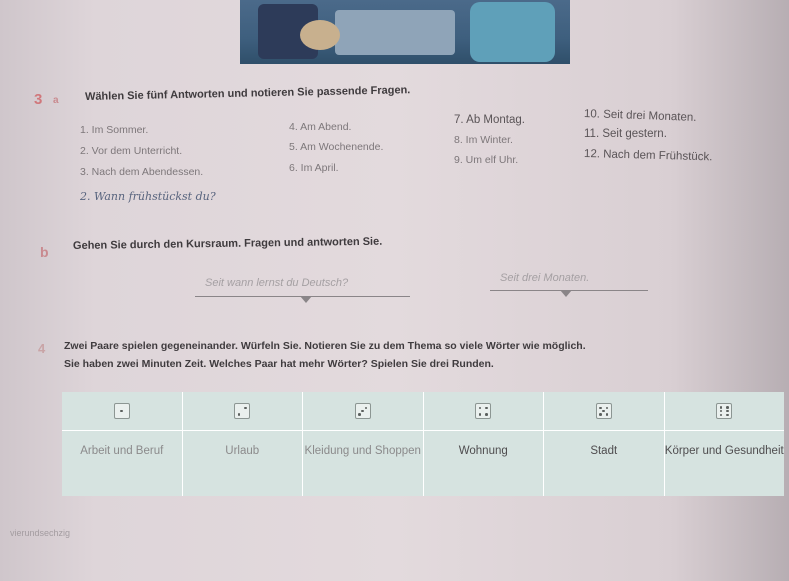  Describe the element at coordinates (362, 451) in the screenshot. I see `topic-label: Kleidung und Shoppen` at that location.